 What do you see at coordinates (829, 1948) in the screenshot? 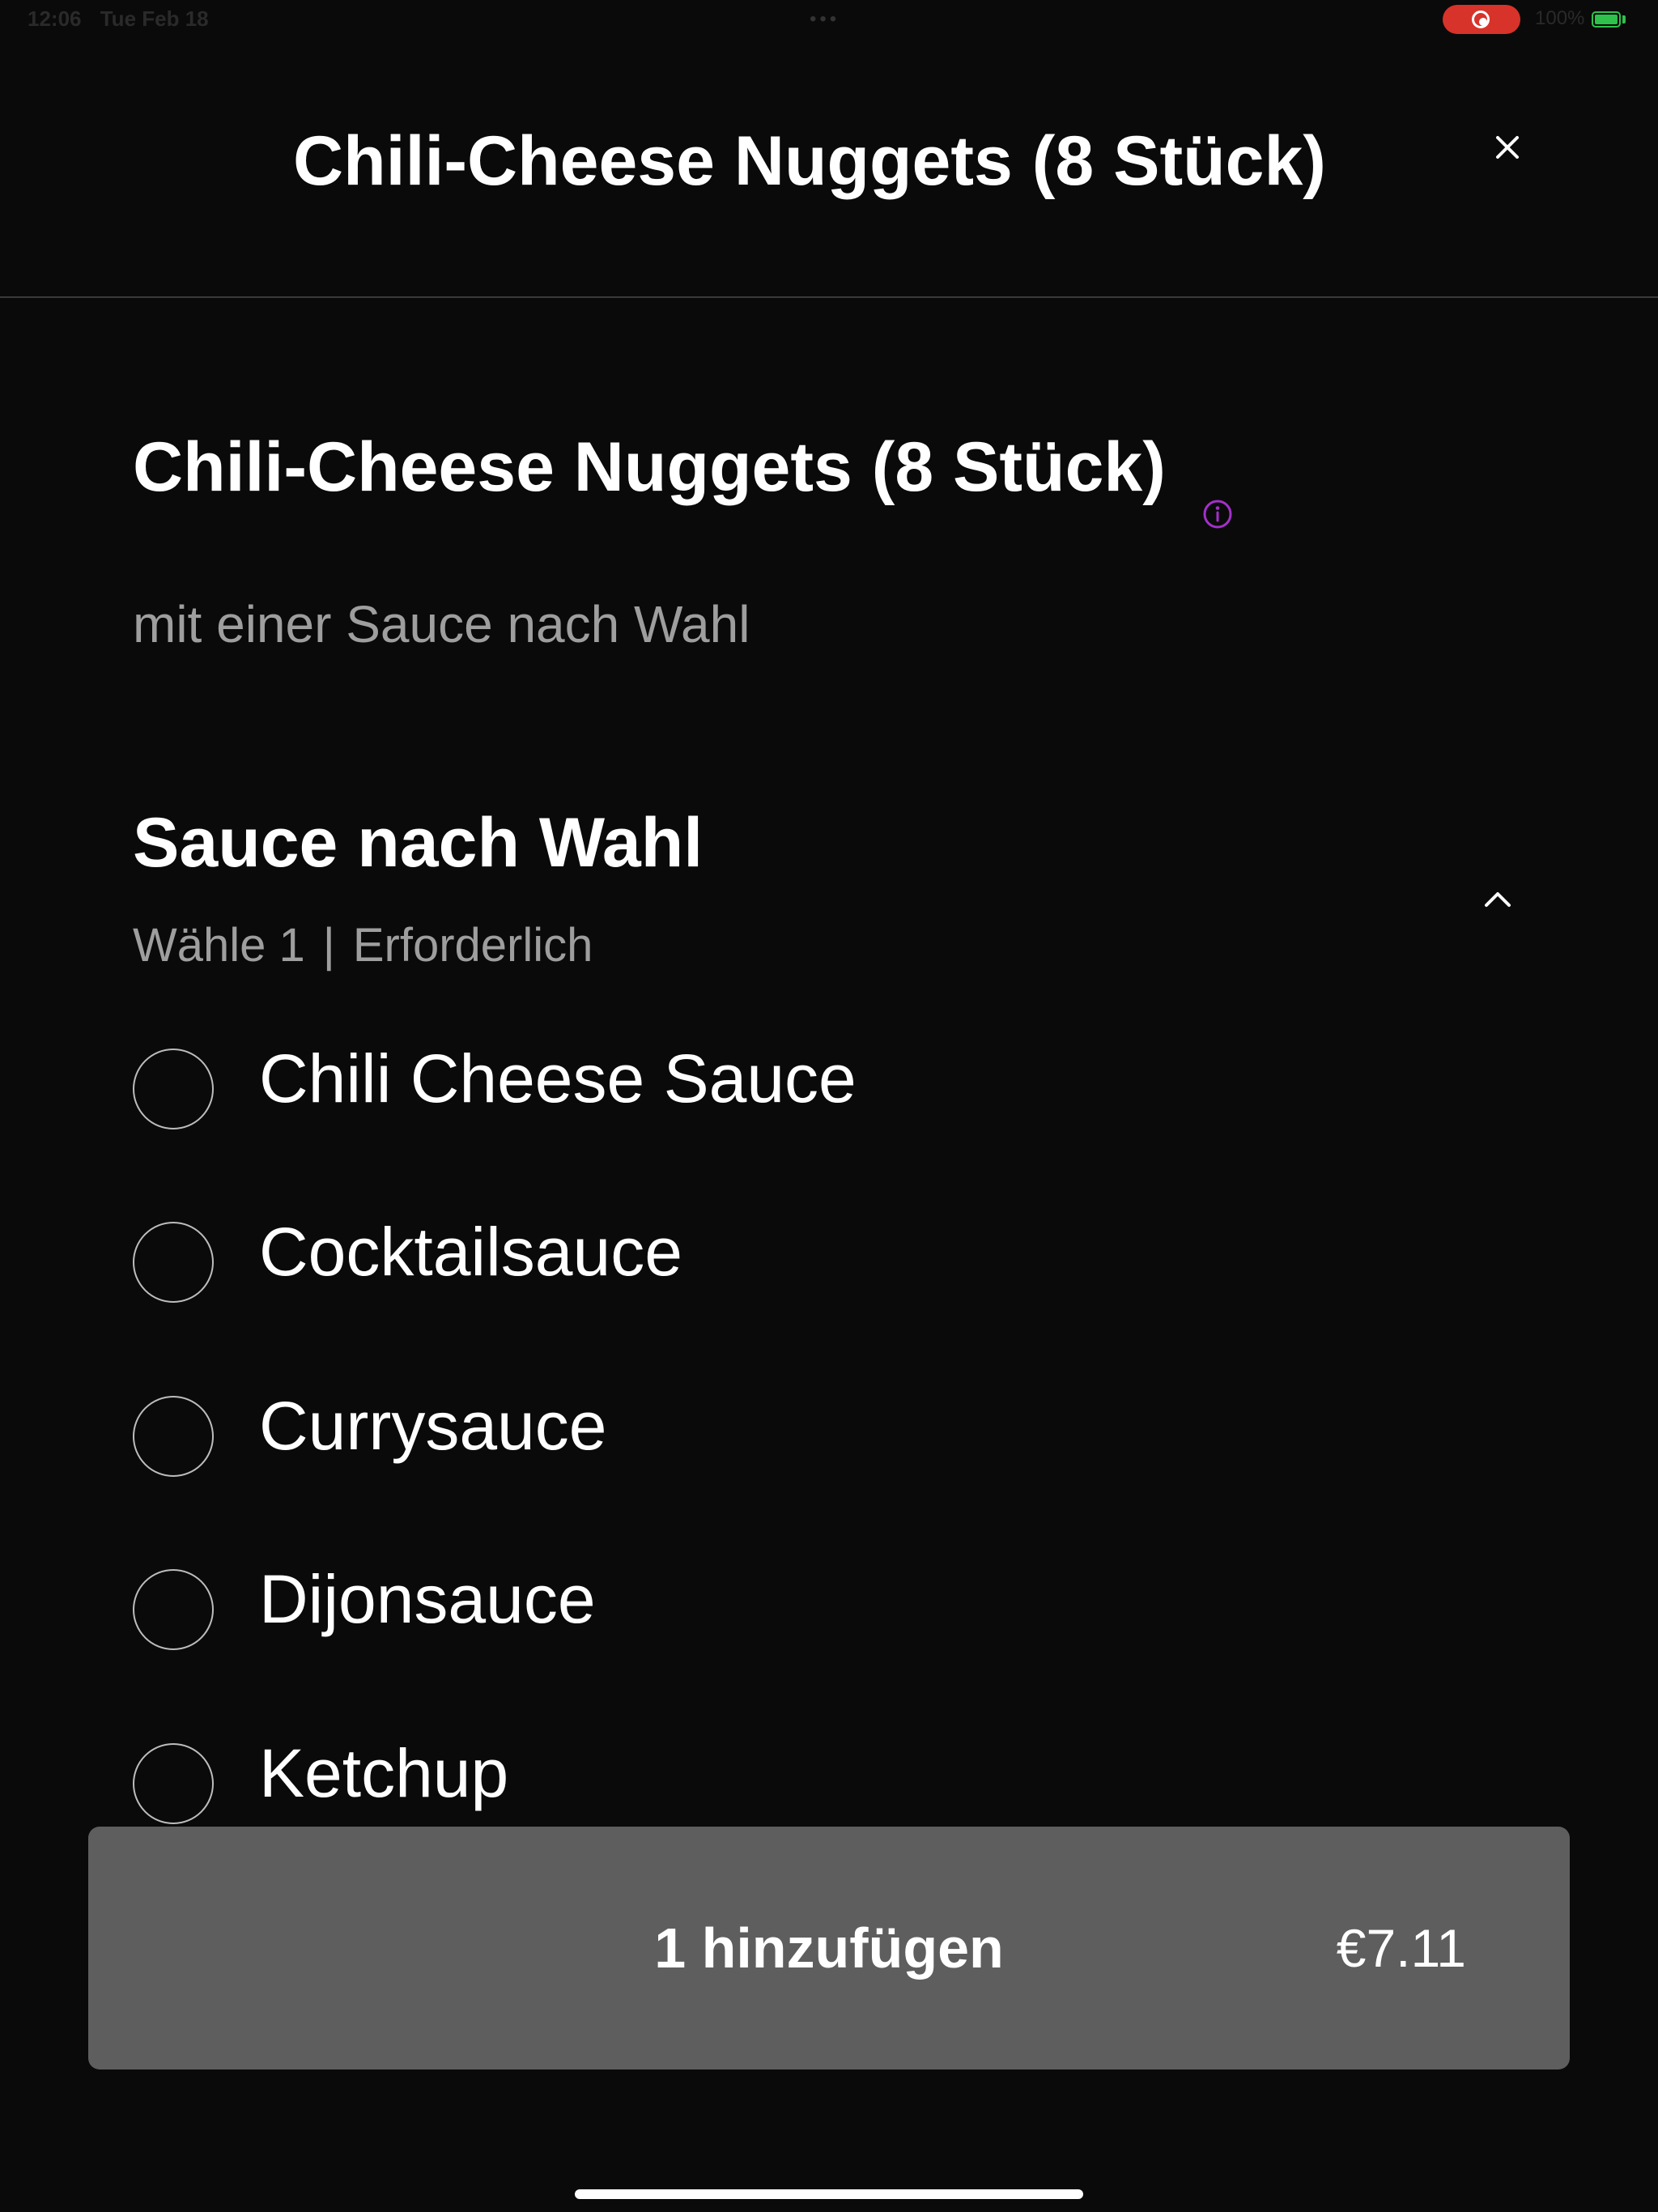
I see `add-to-cart-button: 1 hinzufügen €7.11` at bounding box center [829, 1948].